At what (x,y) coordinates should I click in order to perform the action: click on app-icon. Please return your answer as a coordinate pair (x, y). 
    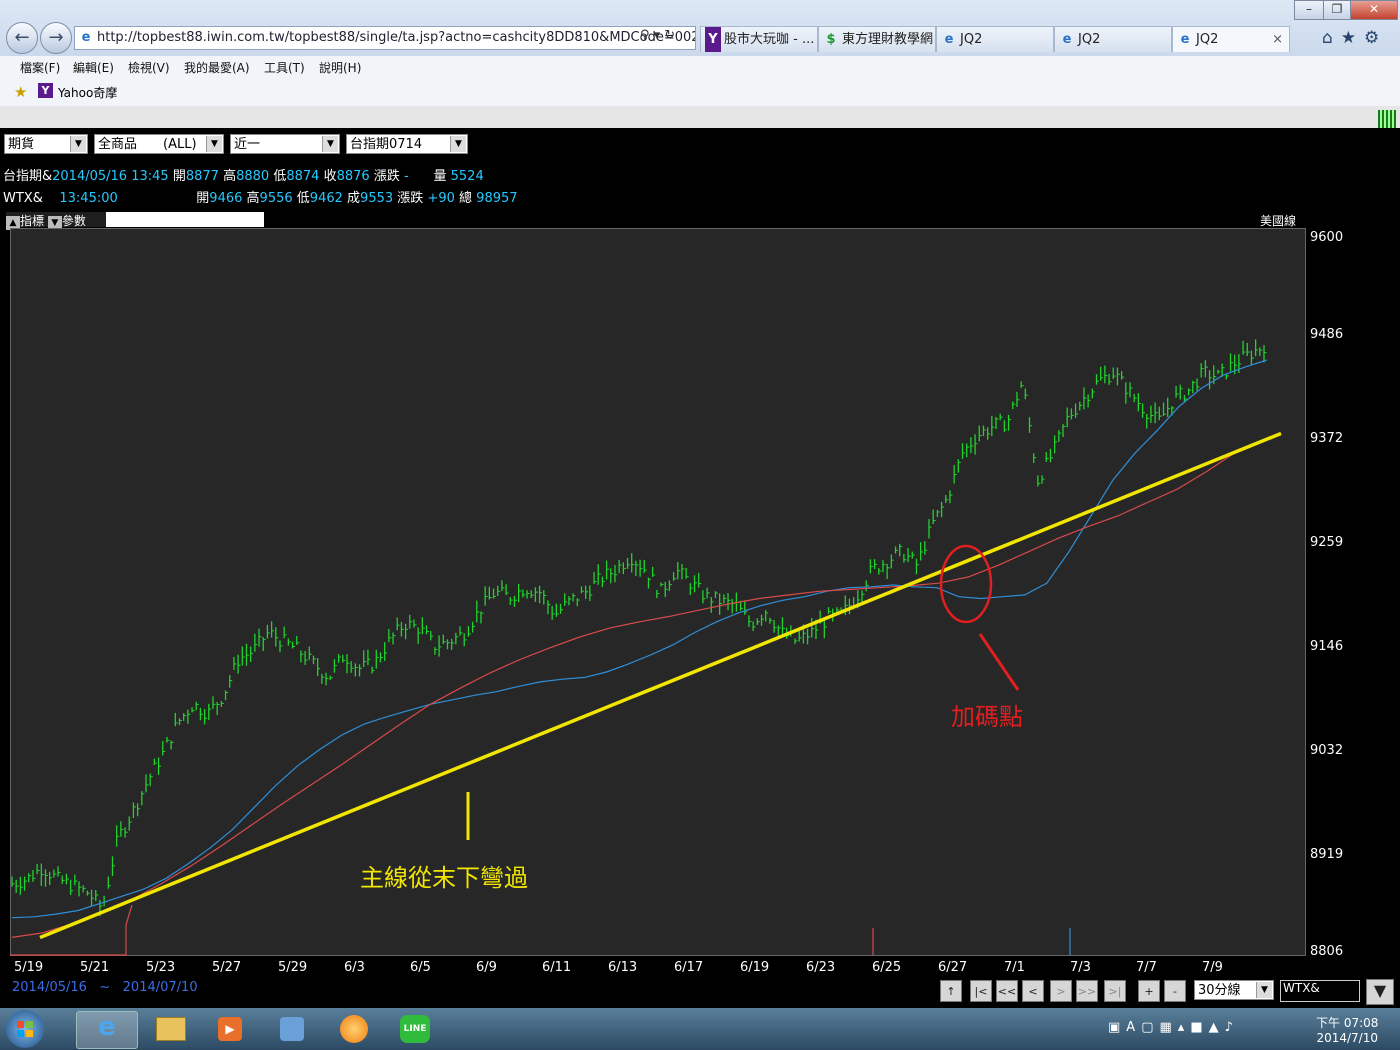
    Looking at the image, I should click on (354, 1029).